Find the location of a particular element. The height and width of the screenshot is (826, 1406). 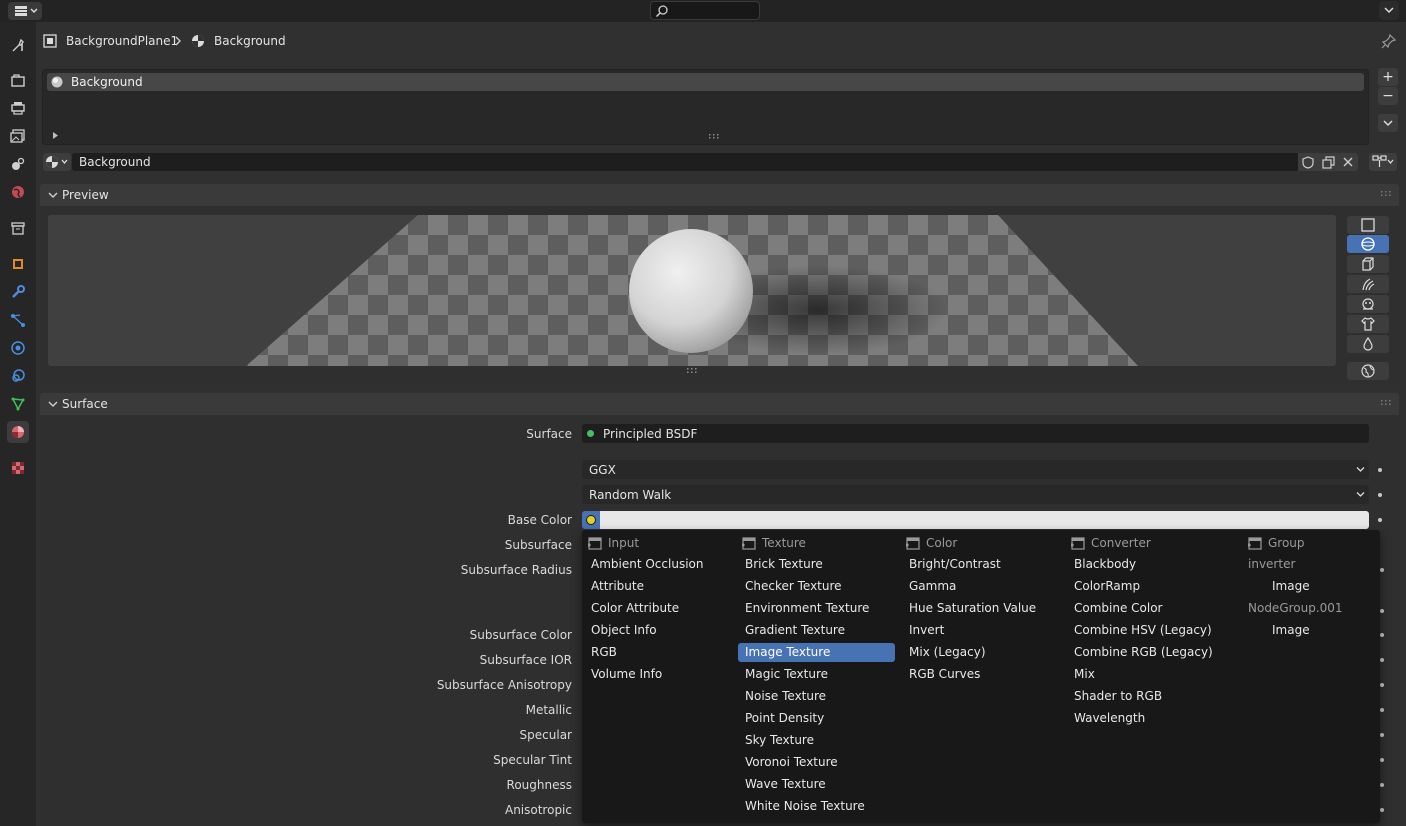

menu-item-gradient-texture: Gradient Texture is located at coordinates (816, 630).